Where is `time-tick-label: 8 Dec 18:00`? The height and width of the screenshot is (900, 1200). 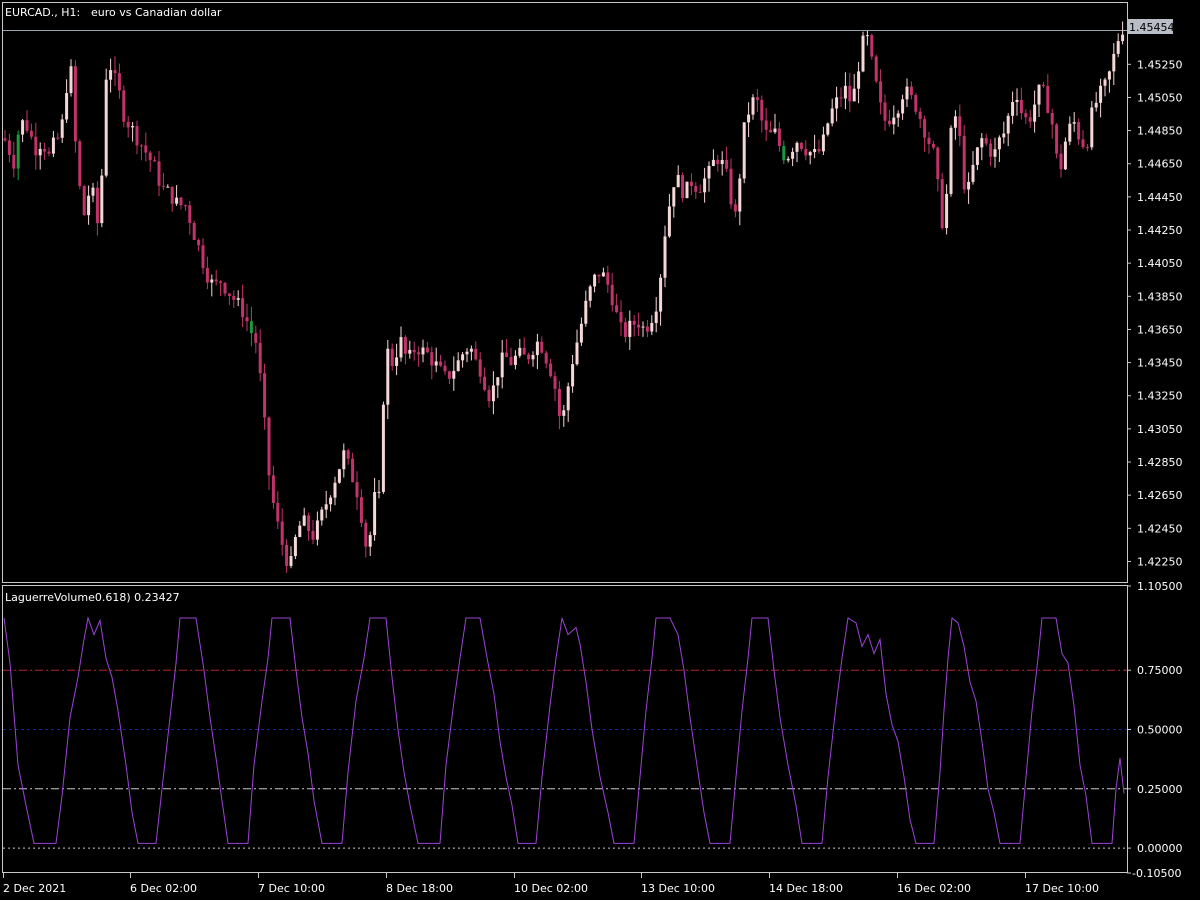 time-tick-label: 8 Dec 18:00 is located at coordinates (419, 888).